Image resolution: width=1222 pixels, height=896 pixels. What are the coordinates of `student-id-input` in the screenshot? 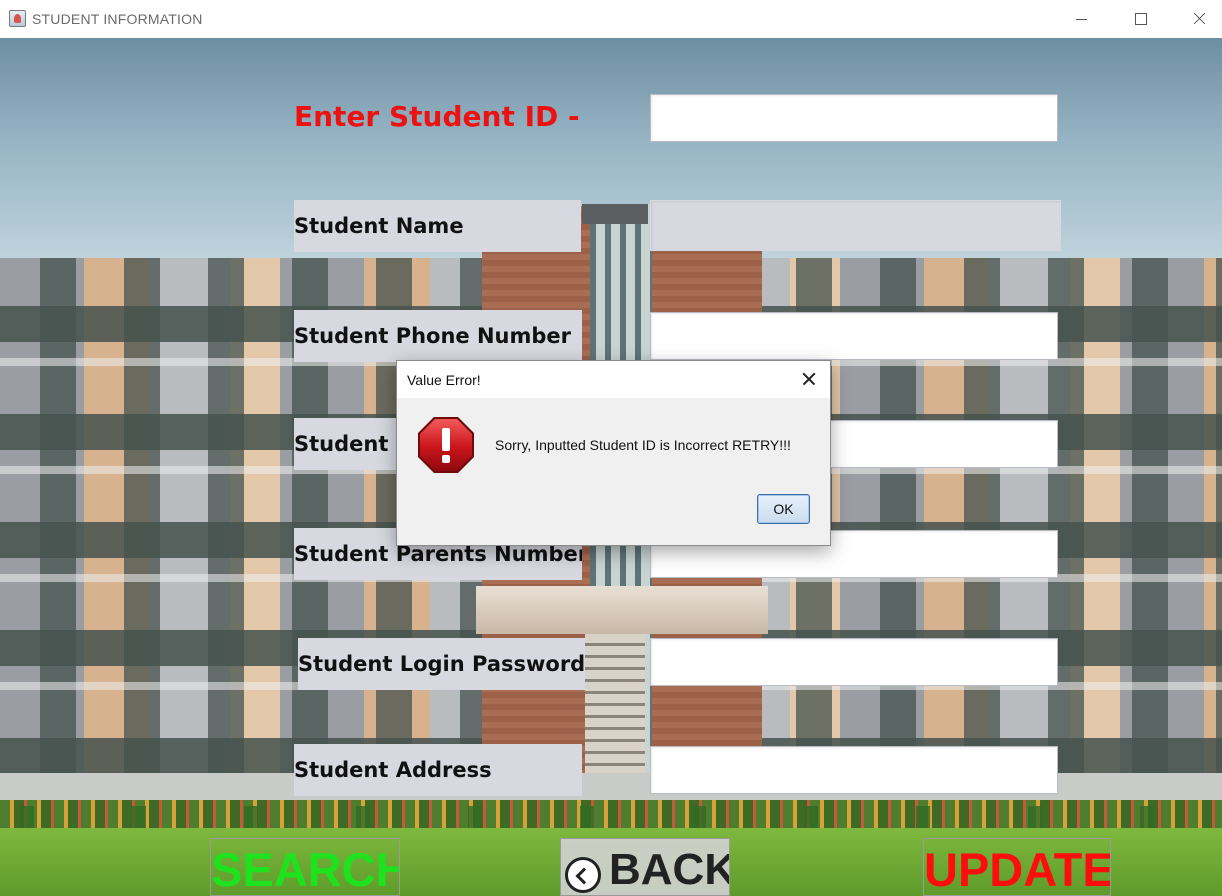 It's located at (854, 118).